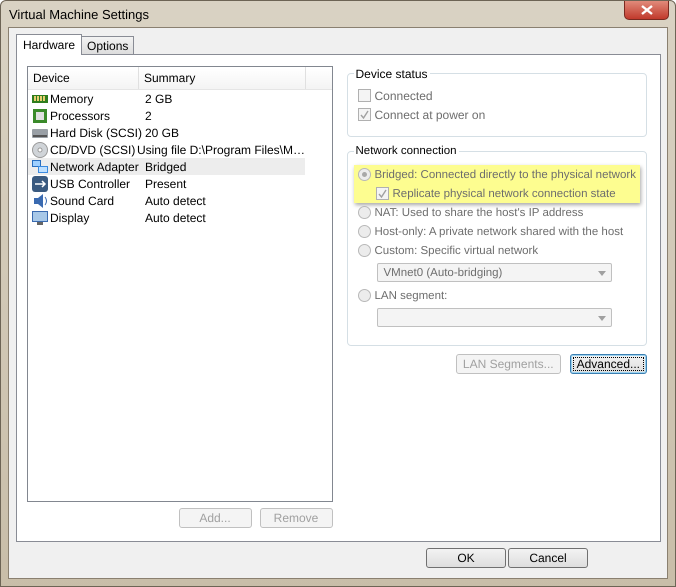 This screenshot has width=676, height=587. What do you see at coordinates (166, 115) in the screenshot?
I see `device-row: Processors 2` at bounding box center [166, 115].